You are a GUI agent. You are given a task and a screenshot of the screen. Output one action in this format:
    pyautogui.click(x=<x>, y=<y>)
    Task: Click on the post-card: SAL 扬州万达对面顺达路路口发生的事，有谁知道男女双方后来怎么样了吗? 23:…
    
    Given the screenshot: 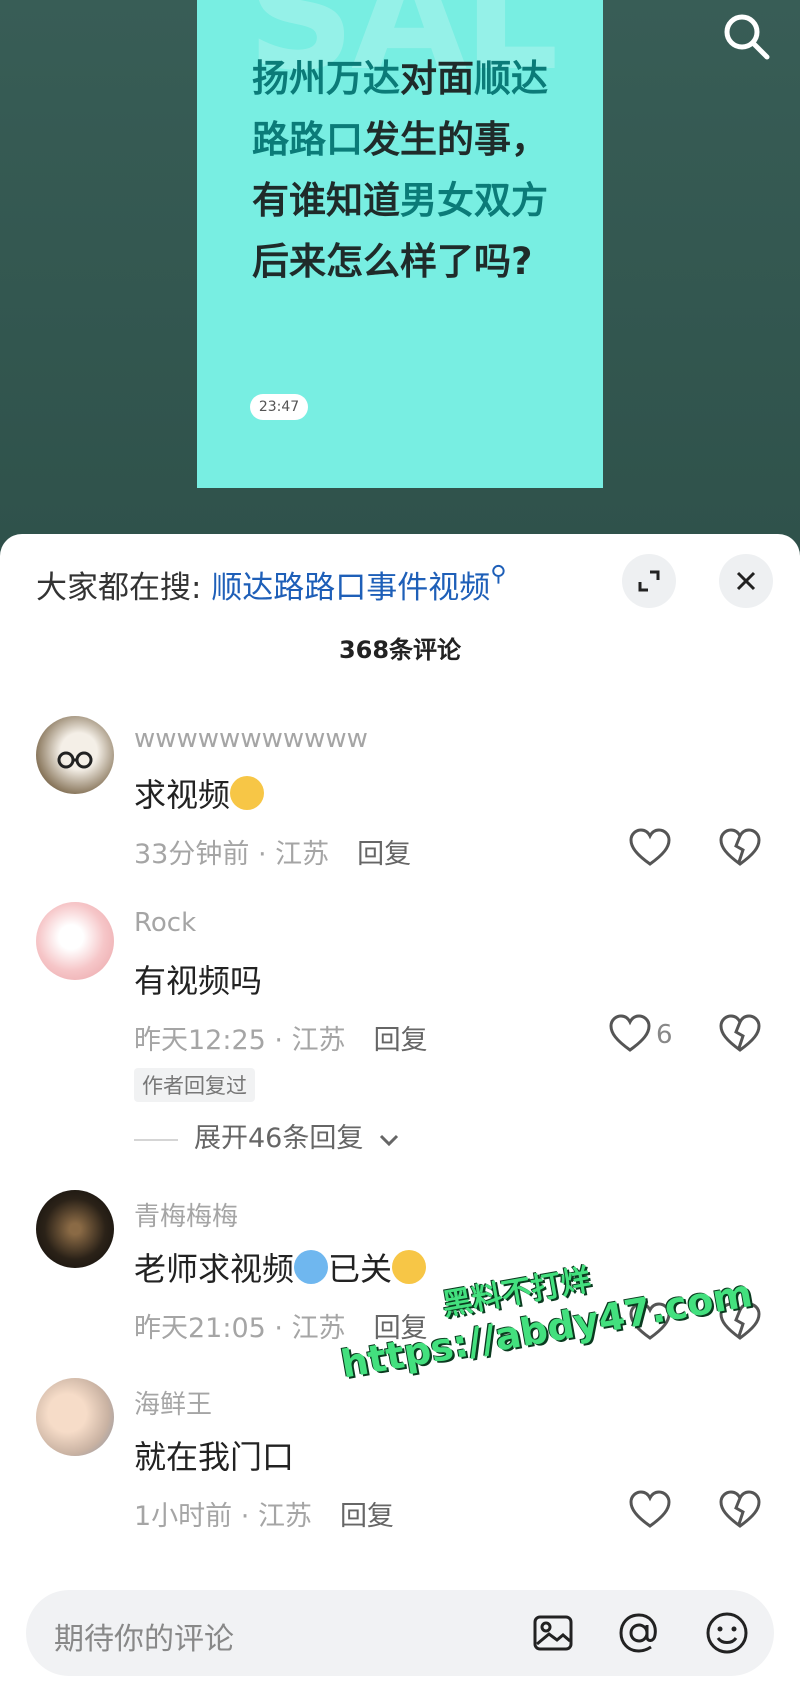 What is the action you would take?
    pyautogui.click(x=400, y=244)
    